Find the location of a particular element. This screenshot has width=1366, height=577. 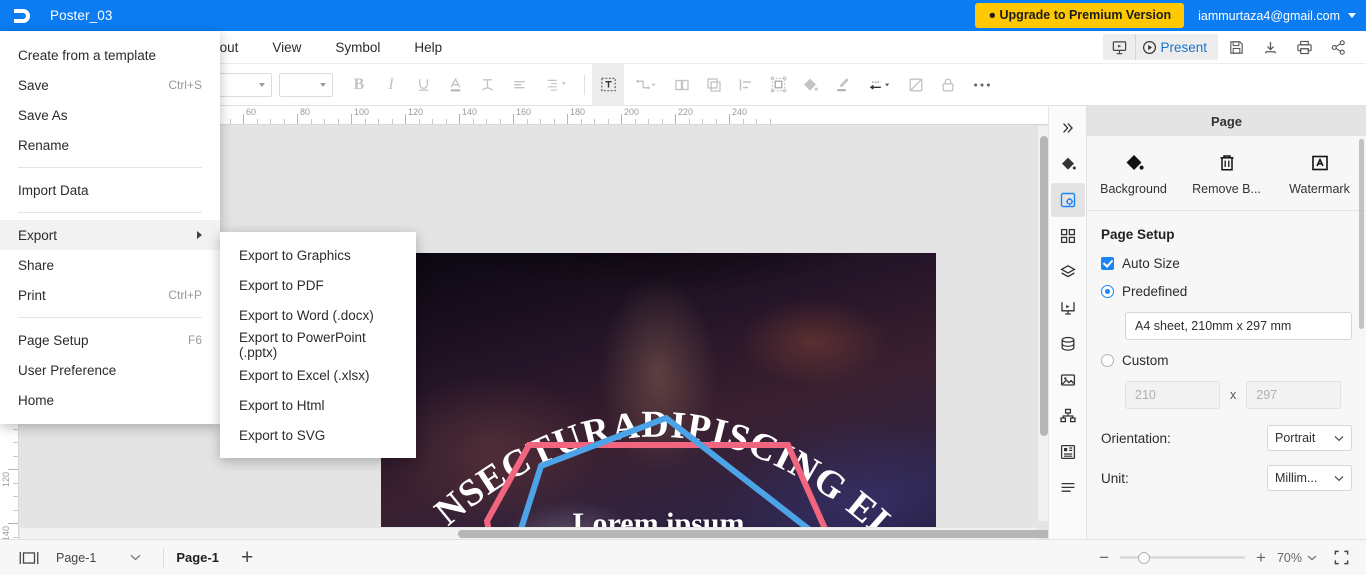

page-selector: Page-1 is located at coordinates (98, 558).